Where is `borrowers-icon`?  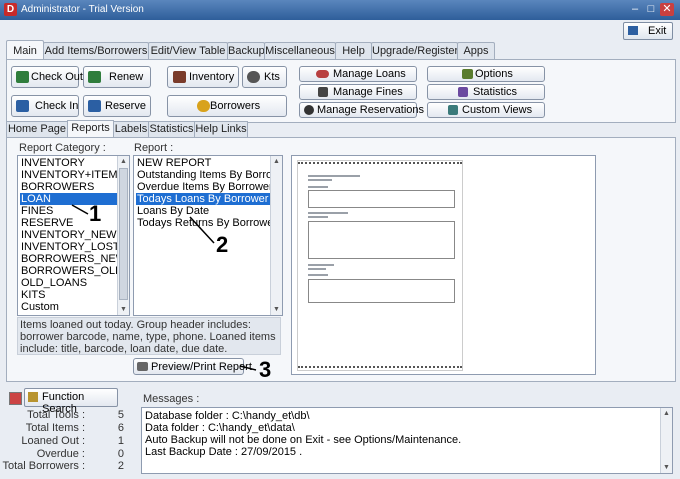 borrowers-icon is located at coordinates (203, 106).